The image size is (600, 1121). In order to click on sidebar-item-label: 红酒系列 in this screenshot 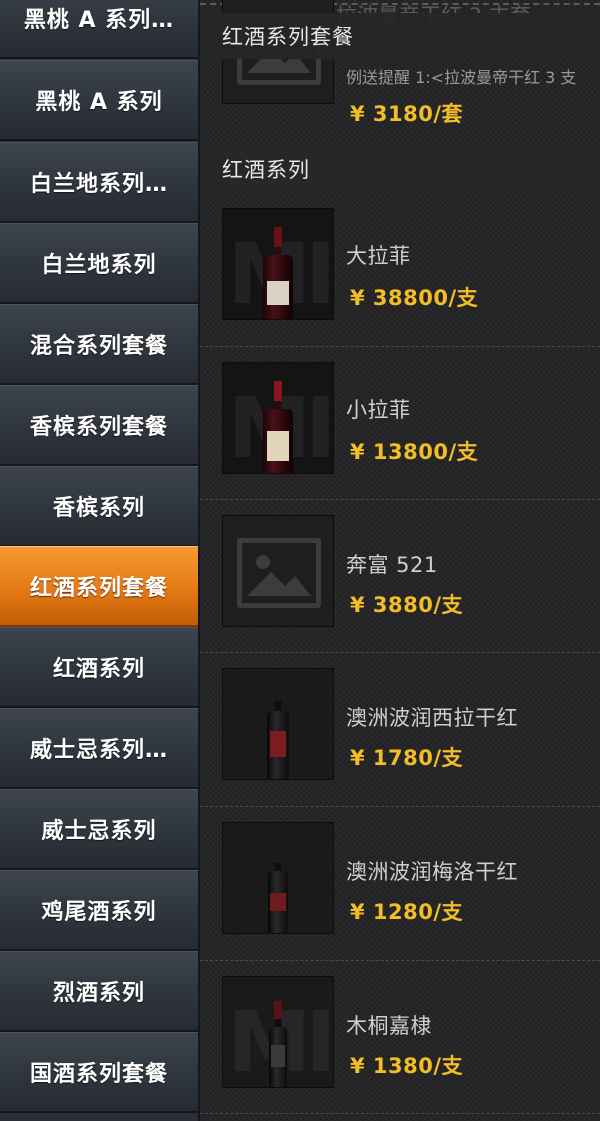, I will do `click(98, 669)`.